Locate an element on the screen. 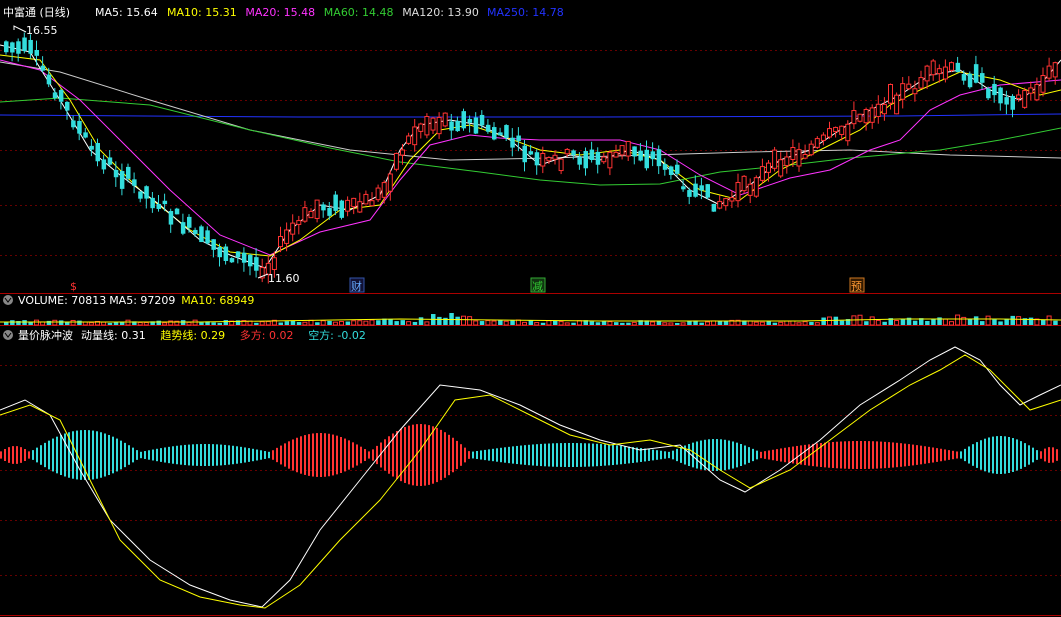 This screenshot has height=617, width=1061. event-marker-reduce: 减 is located at coordinates (537, 286).